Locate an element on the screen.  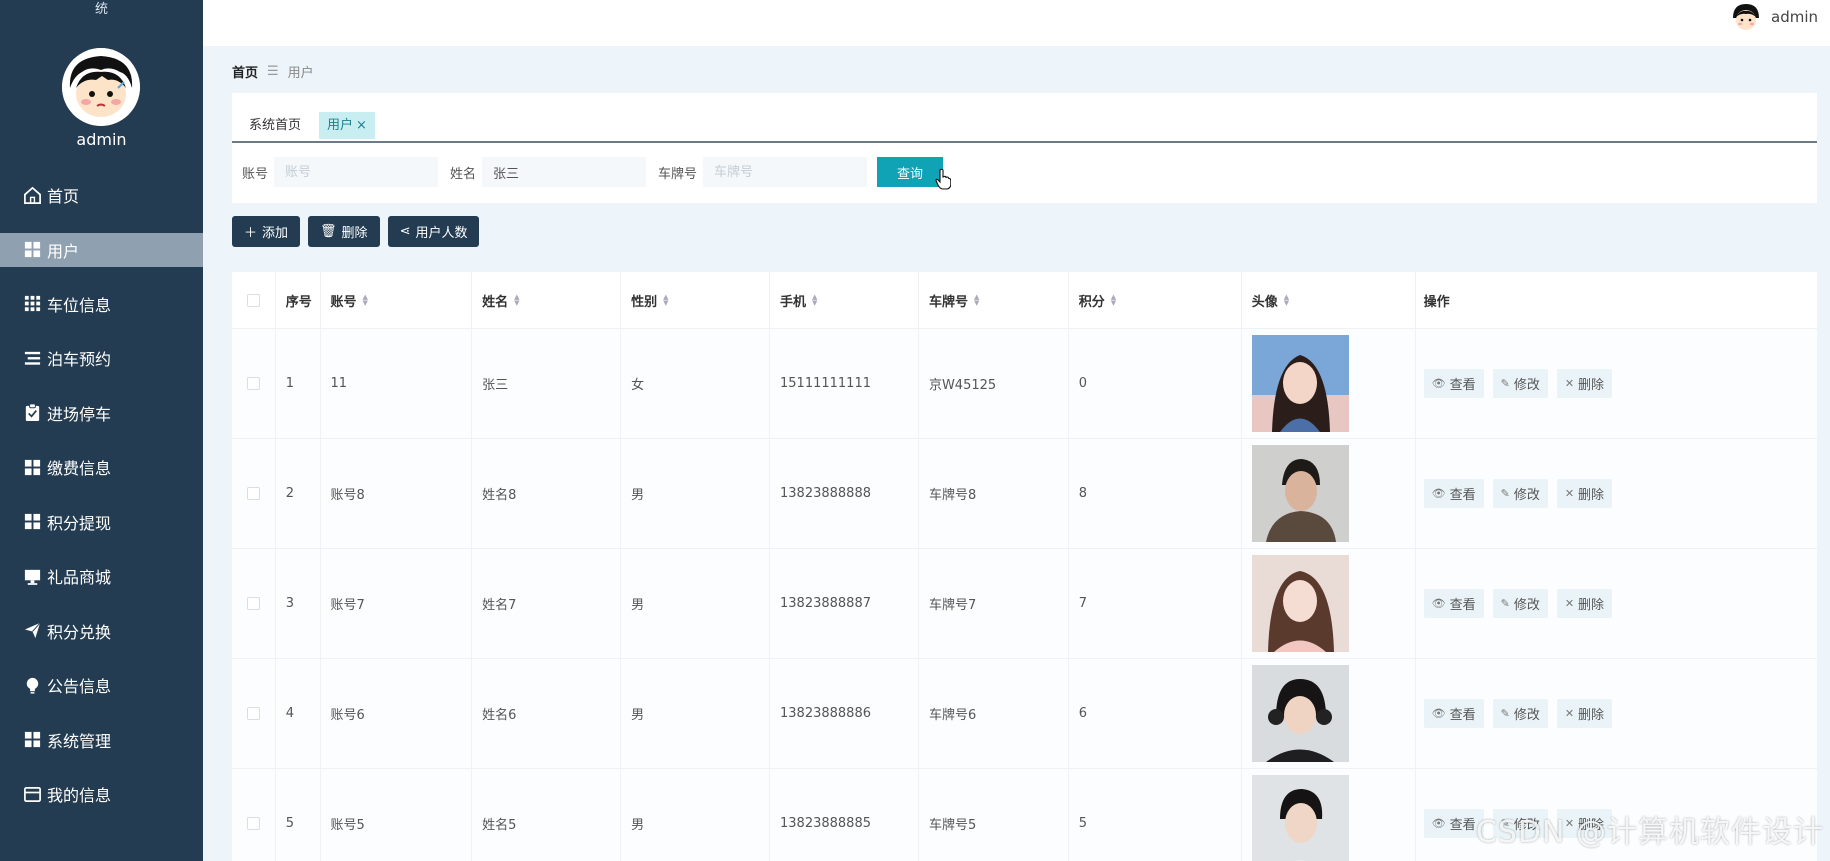
name-label: 姓名 is located at coordinates (463, 174).